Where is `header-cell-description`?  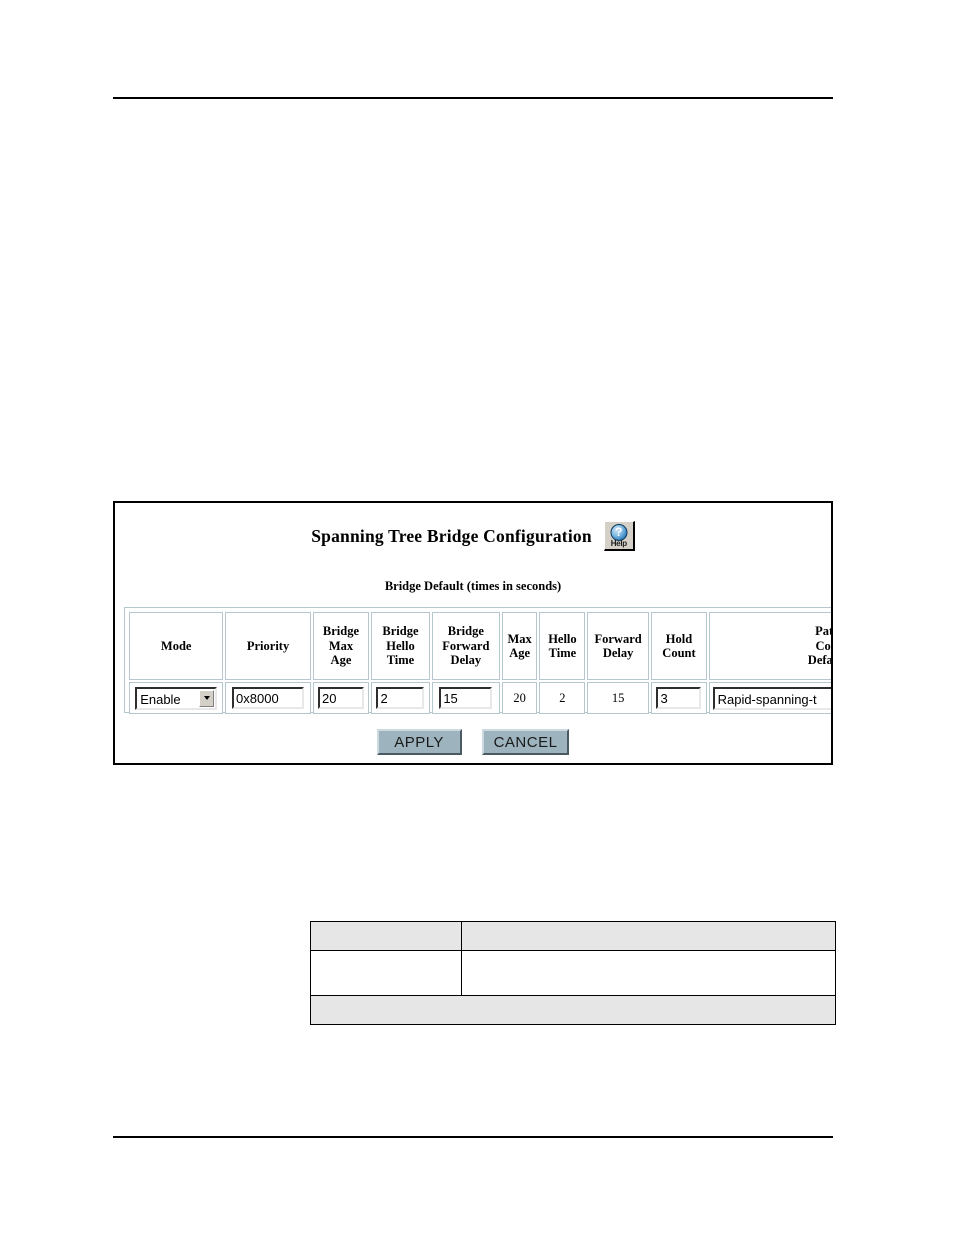 header-cell-description is located at coordinates (648, 936).